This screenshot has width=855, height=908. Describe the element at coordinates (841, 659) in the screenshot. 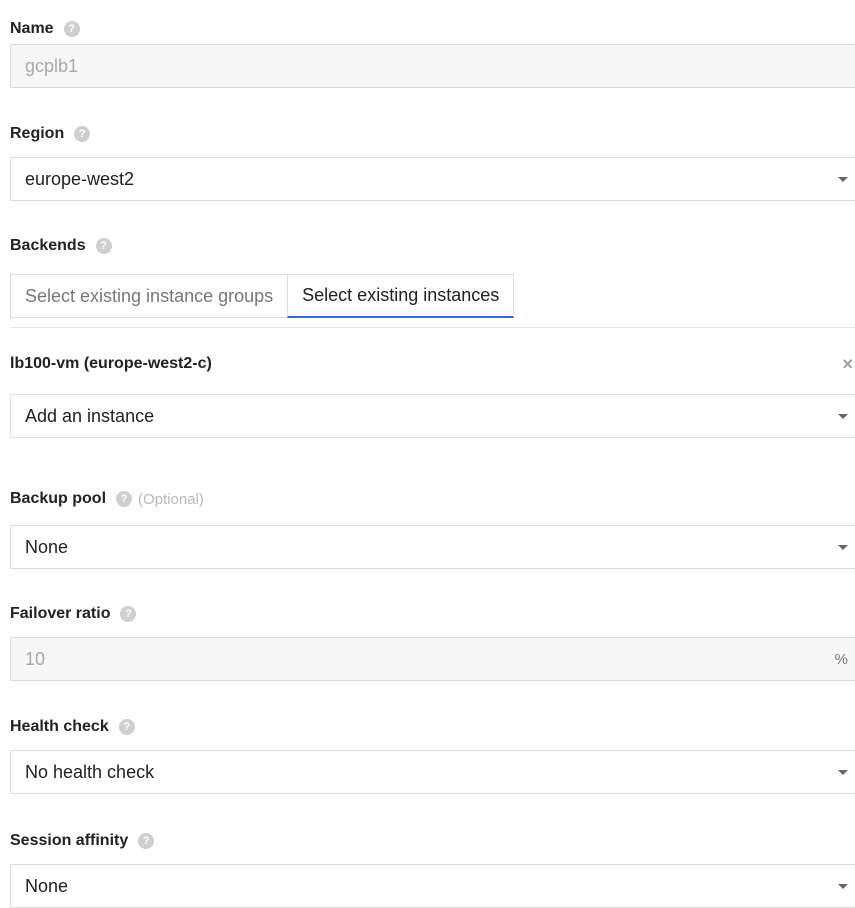

I see `percent-suffix: %` at that location.